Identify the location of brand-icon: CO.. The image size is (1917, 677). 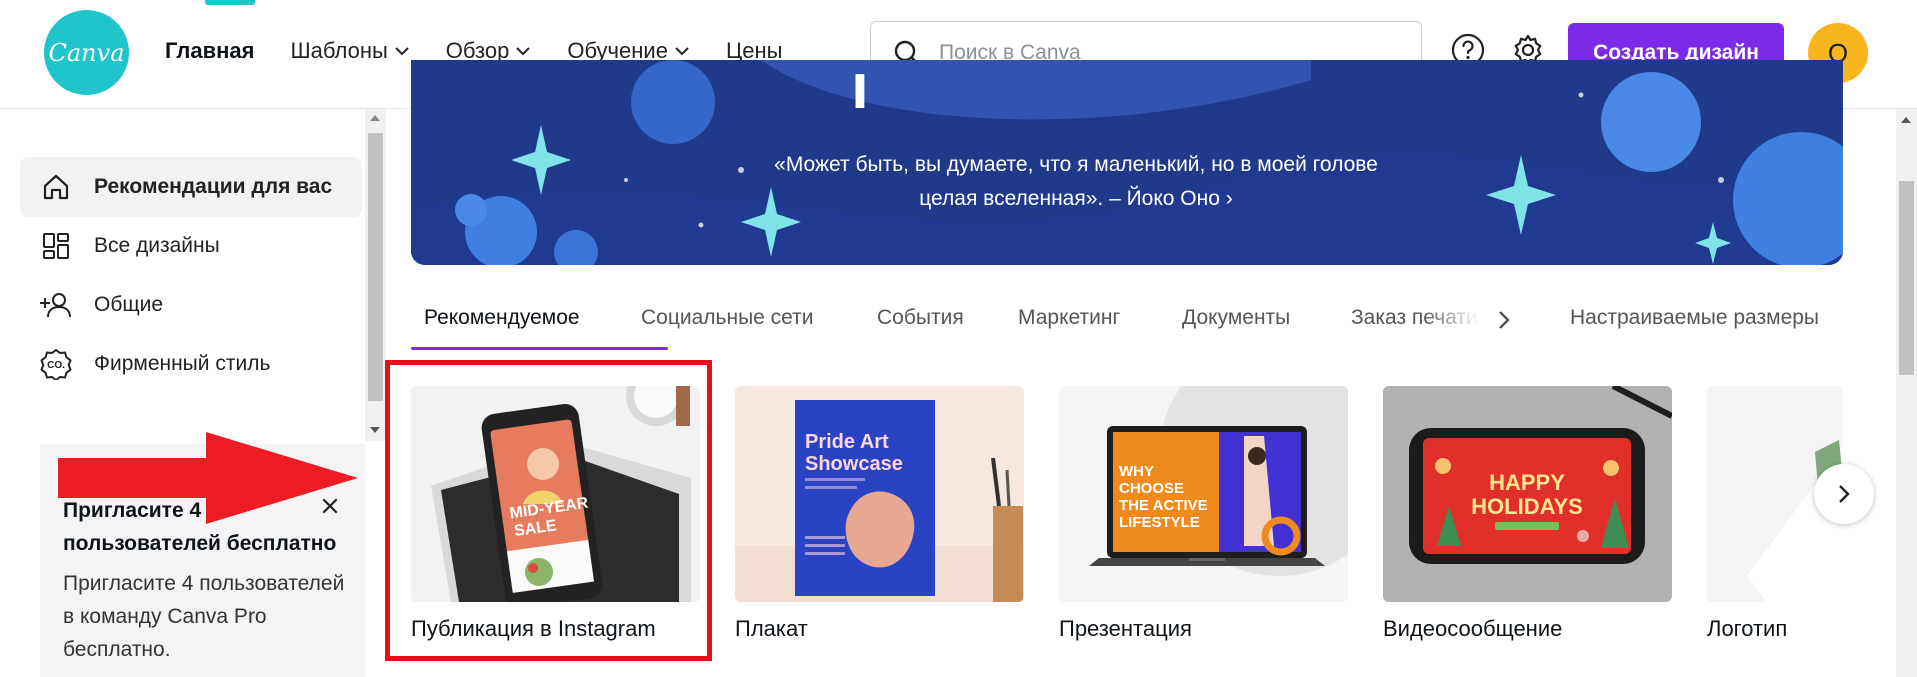
(56, 364).